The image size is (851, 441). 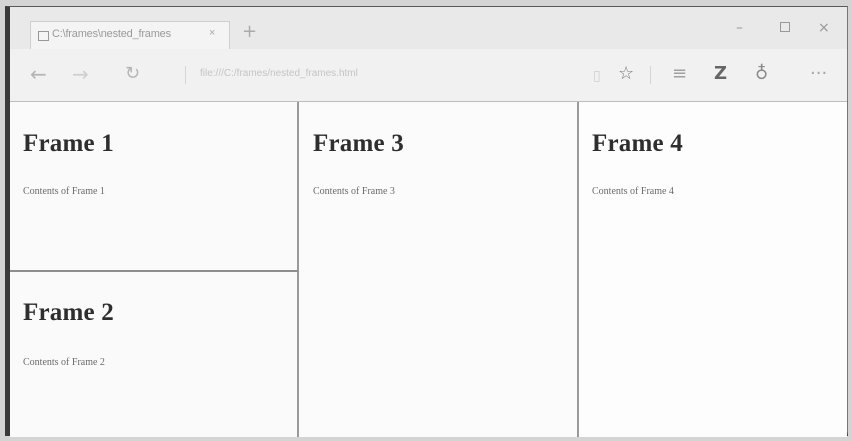 I want to click on share-icon: ♁, so click(x=761, y=74).